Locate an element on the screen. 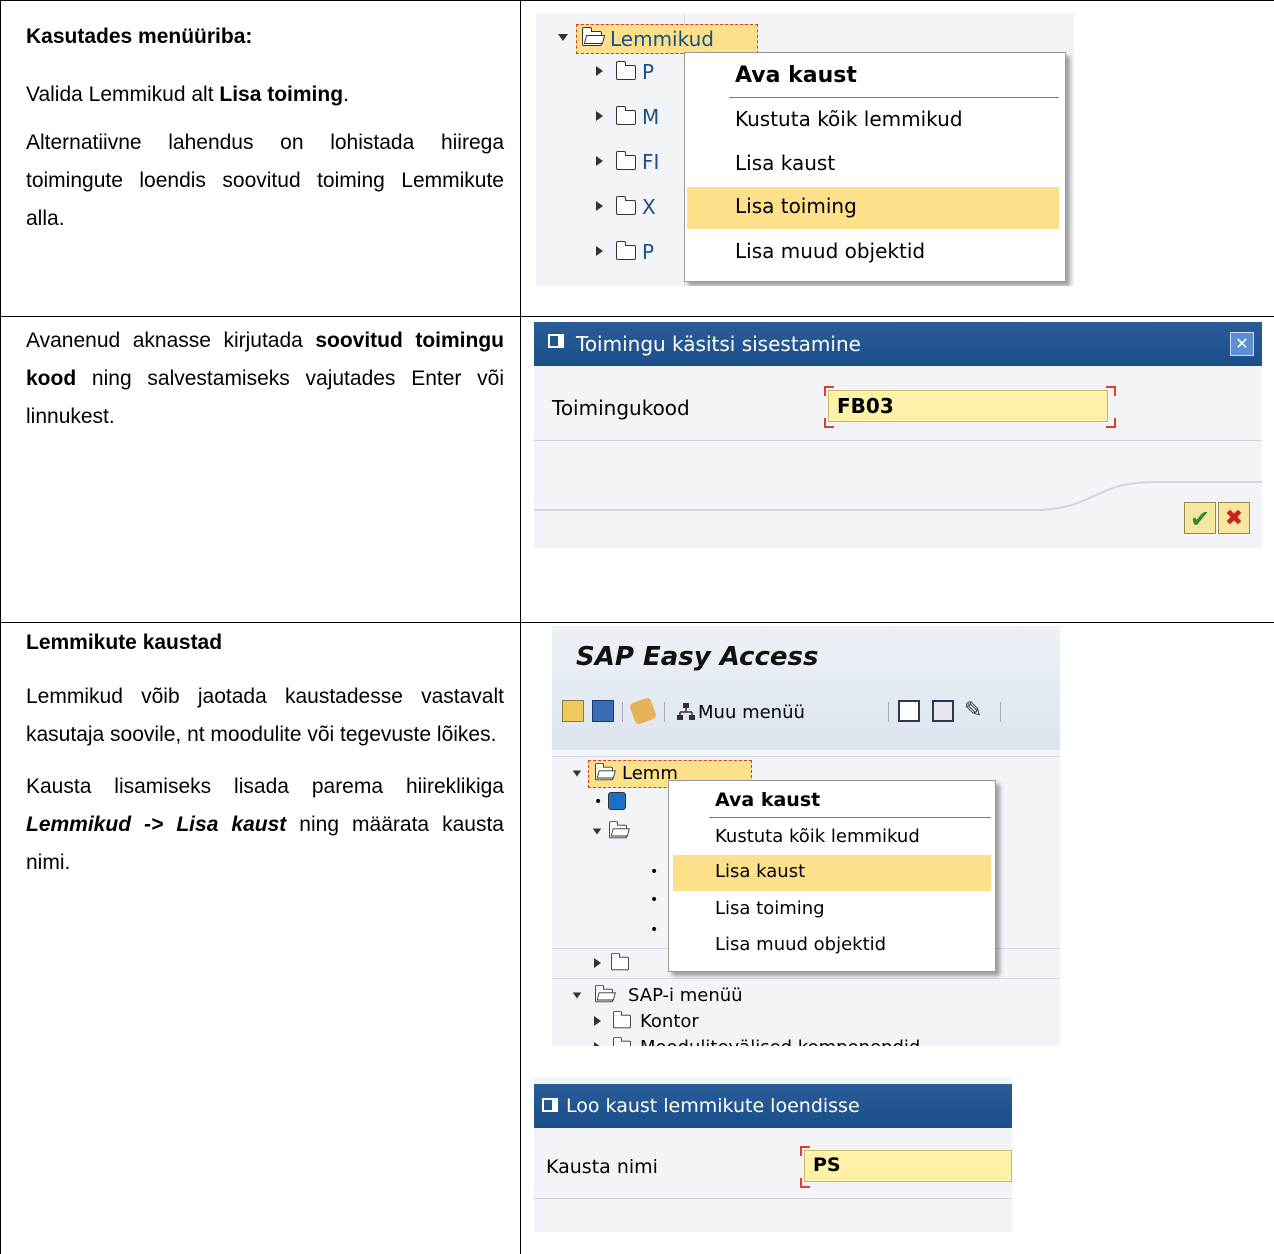 The image size is (1274, 1254). cancel-x-button: ✖ is located at coordinates (1234, 518).